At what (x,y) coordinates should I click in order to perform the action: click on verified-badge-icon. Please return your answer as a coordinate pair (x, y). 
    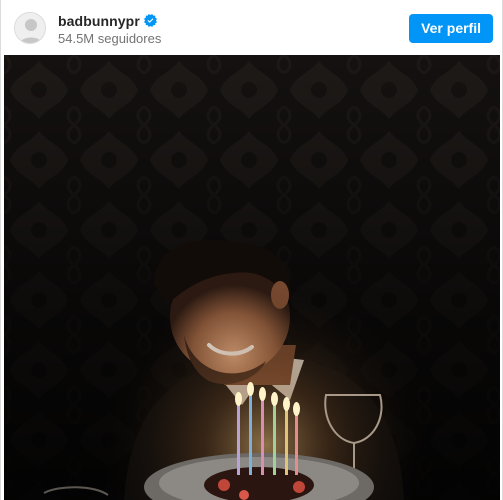
    Looking at the image, I should click on (150, 20).